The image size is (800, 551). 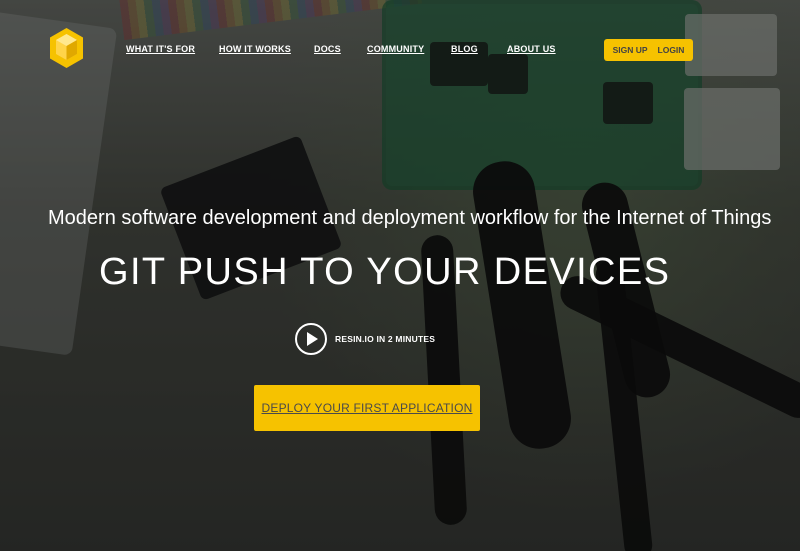 I want to click on login-button: LOGIN, so click(x=671, y=50).